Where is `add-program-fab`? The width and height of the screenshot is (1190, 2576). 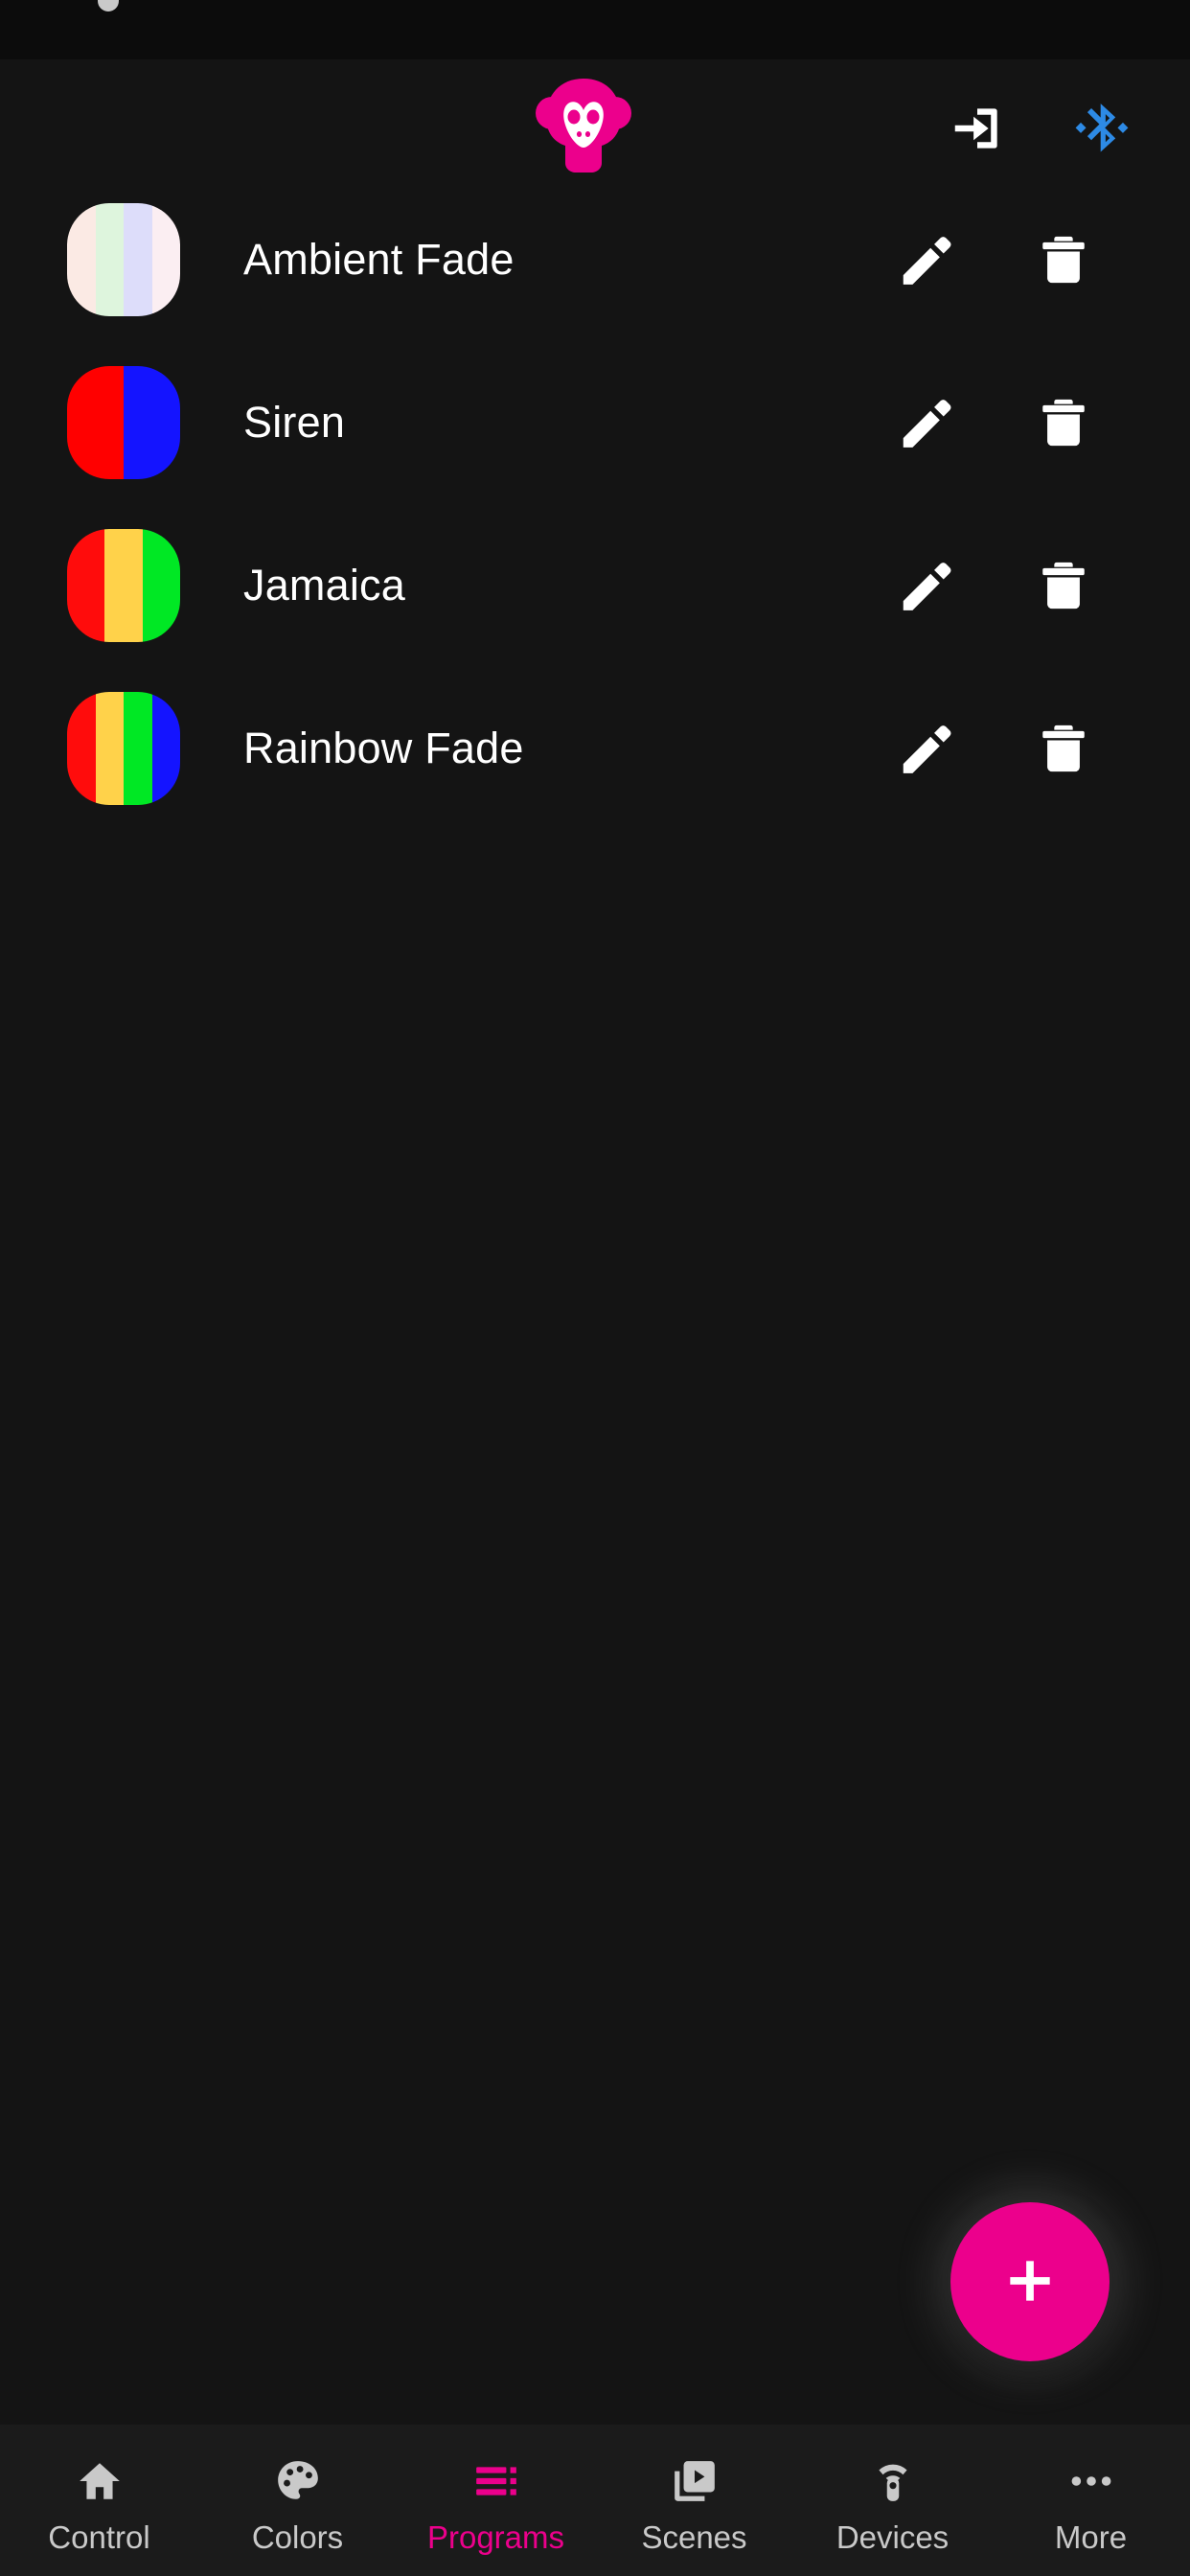 add-program-fab is located at coordinates (1030, 2281).